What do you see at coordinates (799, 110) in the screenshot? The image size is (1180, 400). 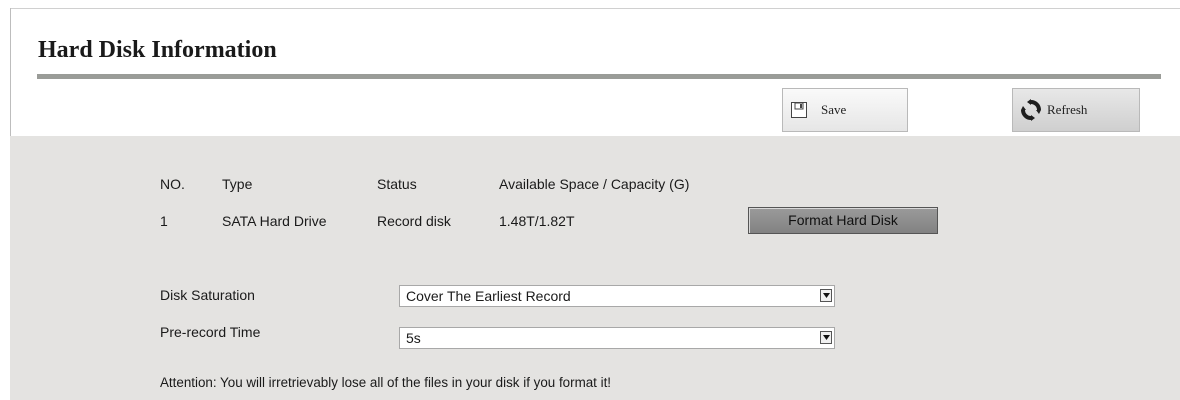 I see `floppy-disk-icon` at bounding box center [799, 110].